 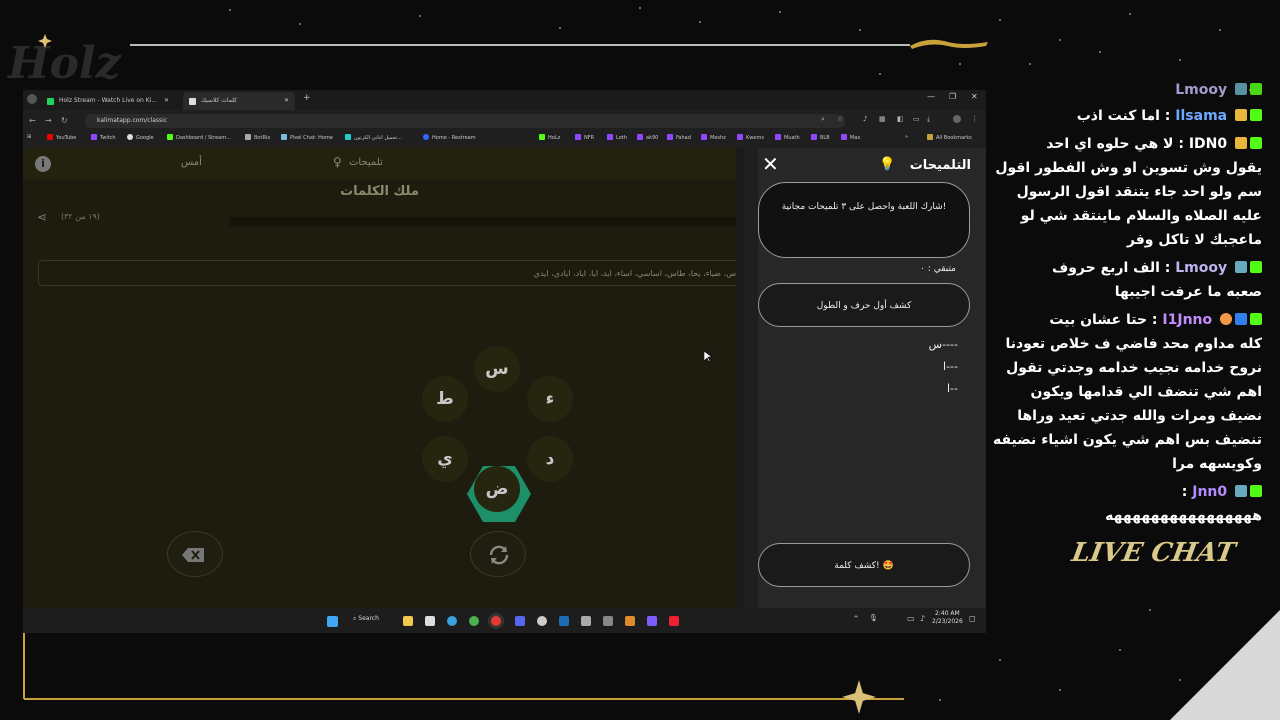 I want to click on bookmark-loth: Loth, so click(x=617, y=137).